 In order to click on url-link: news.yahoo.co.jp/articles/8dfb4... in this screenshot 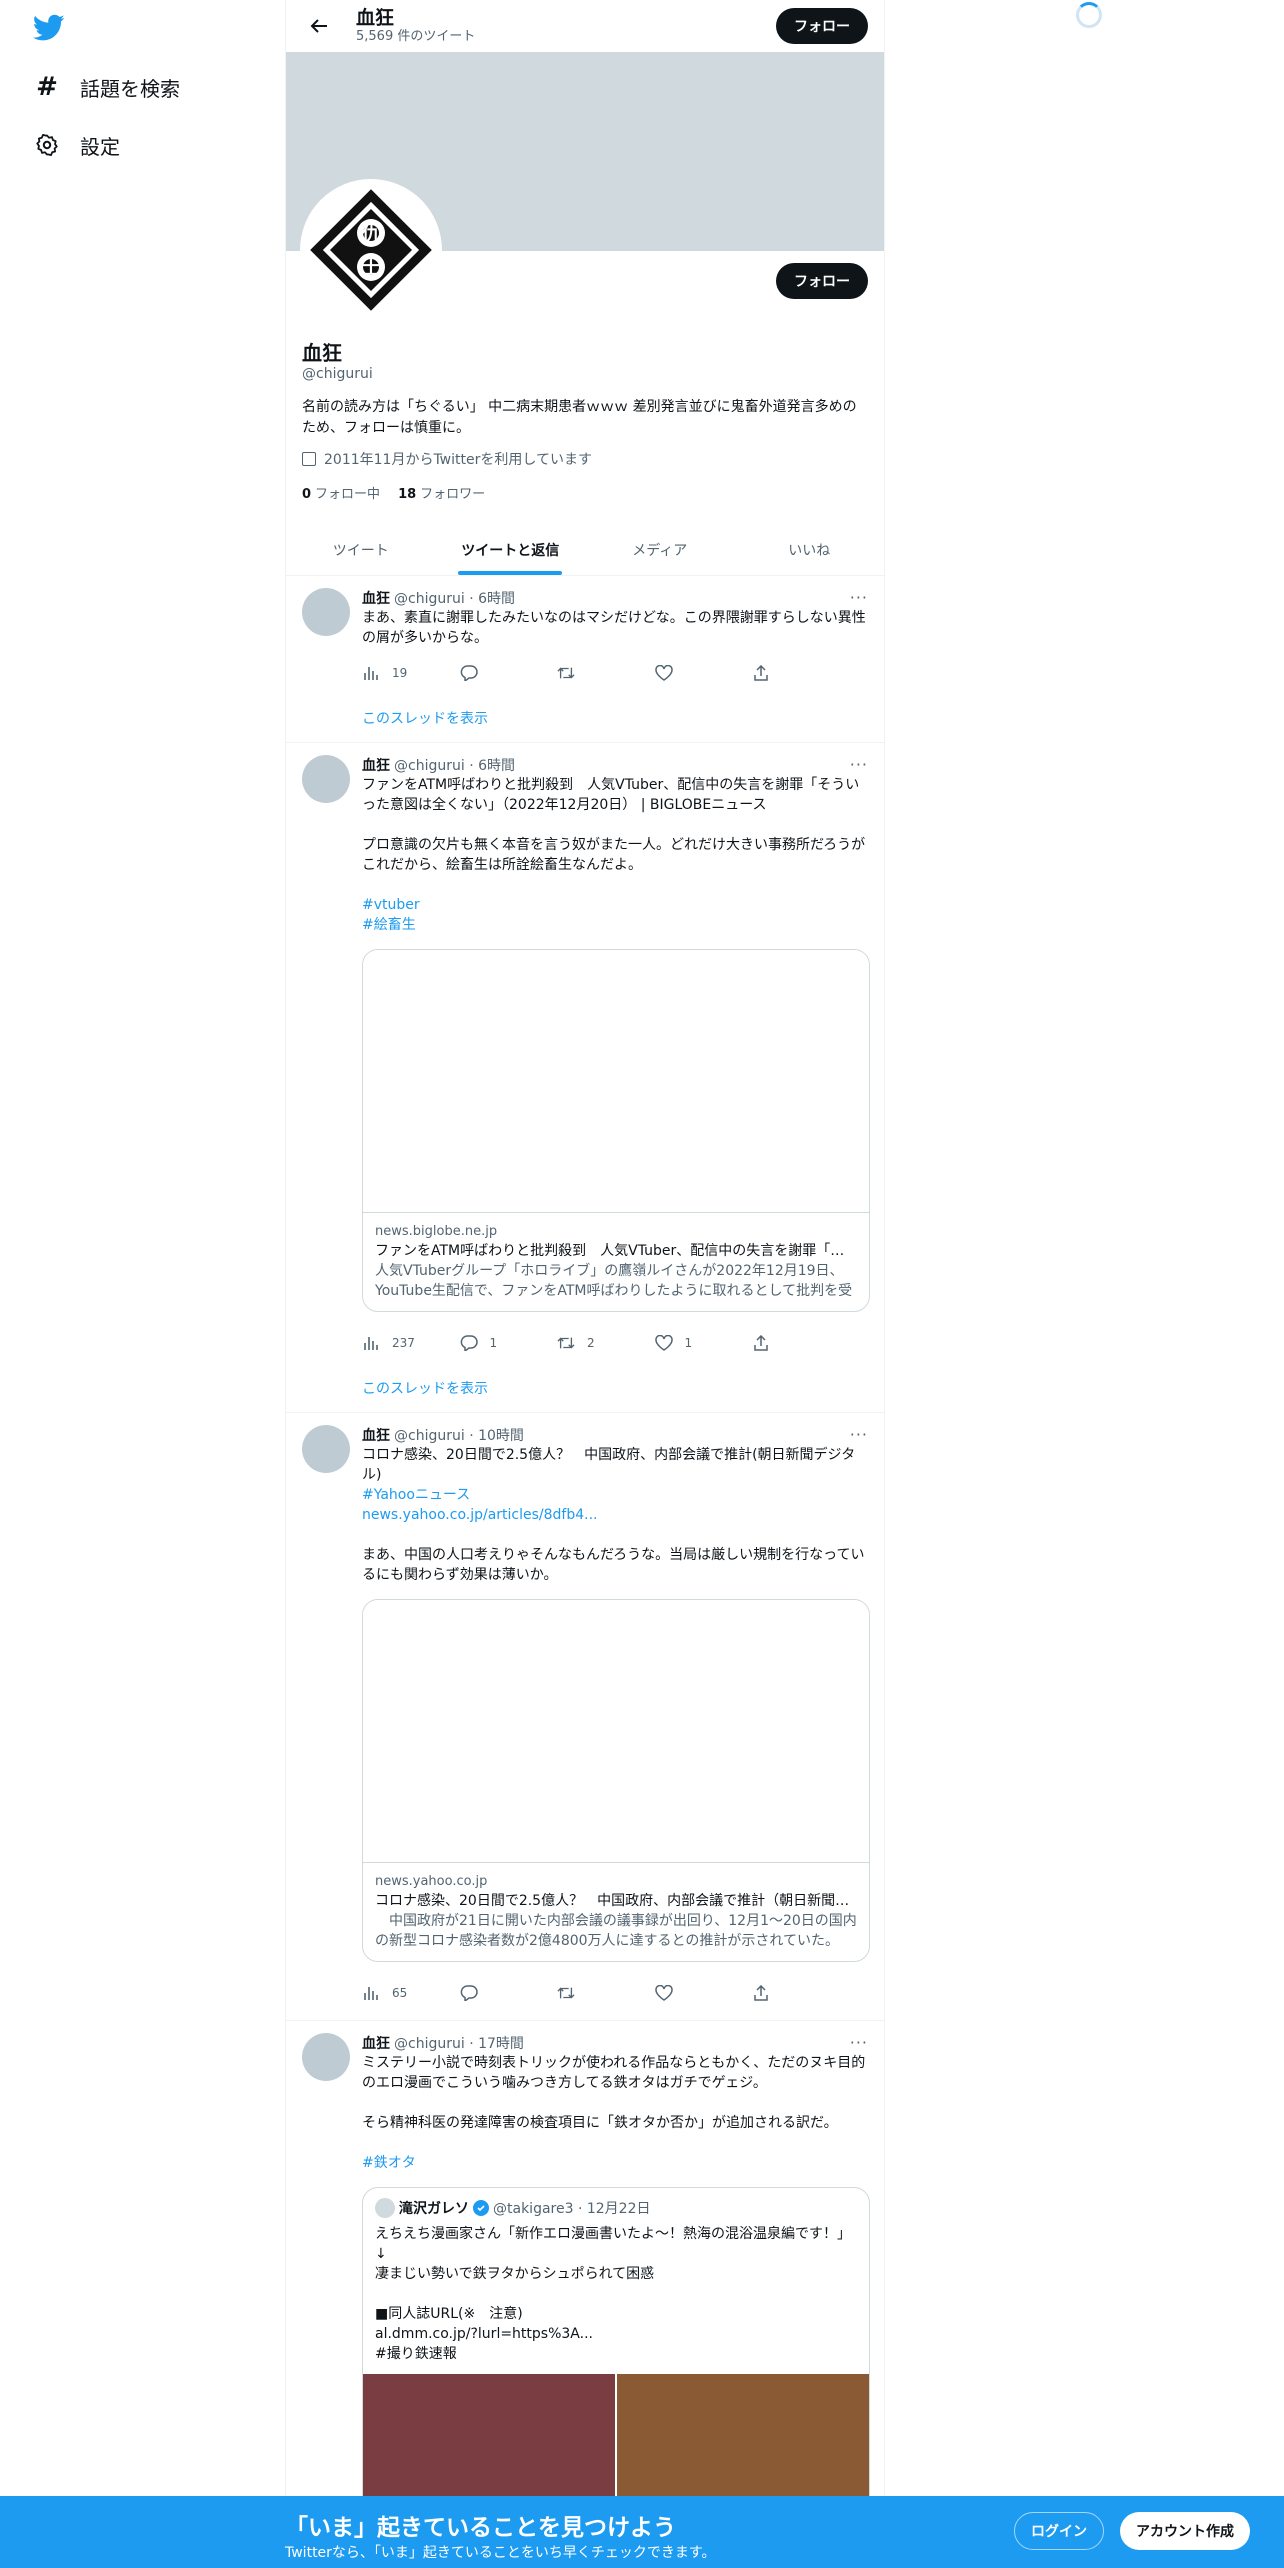, I will do `click(615, 1515)`.